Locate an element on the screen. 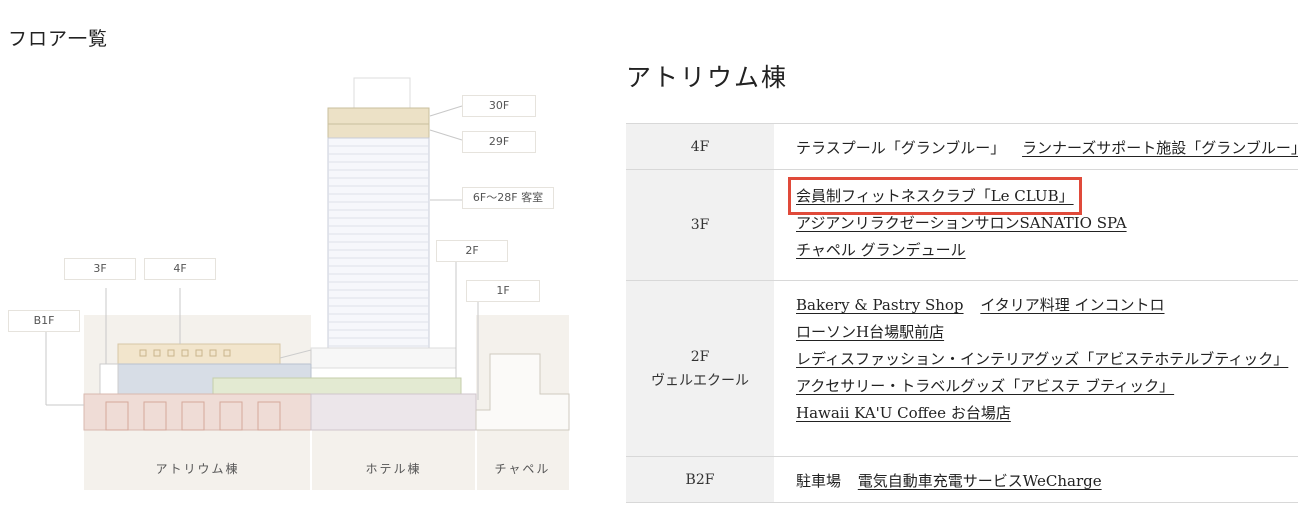  facility-link: チャペル グランデュール is located at coordinates (881, 250).